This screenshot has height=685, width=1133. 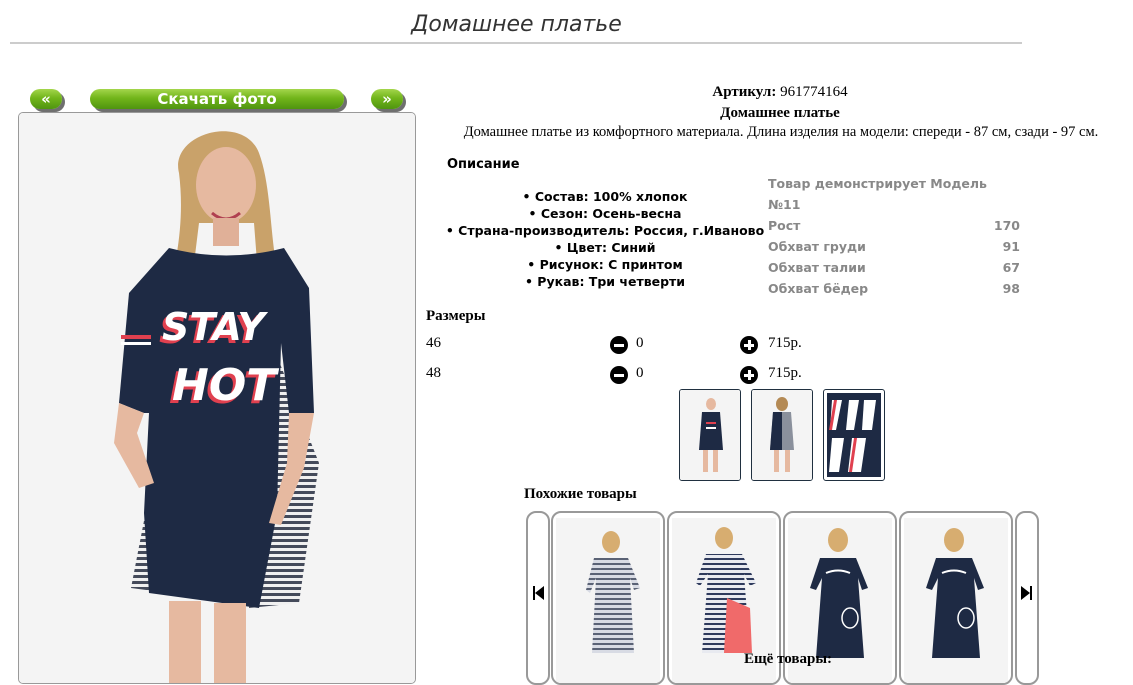 What do you see at coordinates (456, 316) in the screenshot?
I see `sizes-heading: Размеры` at bounding box center [456, 316].